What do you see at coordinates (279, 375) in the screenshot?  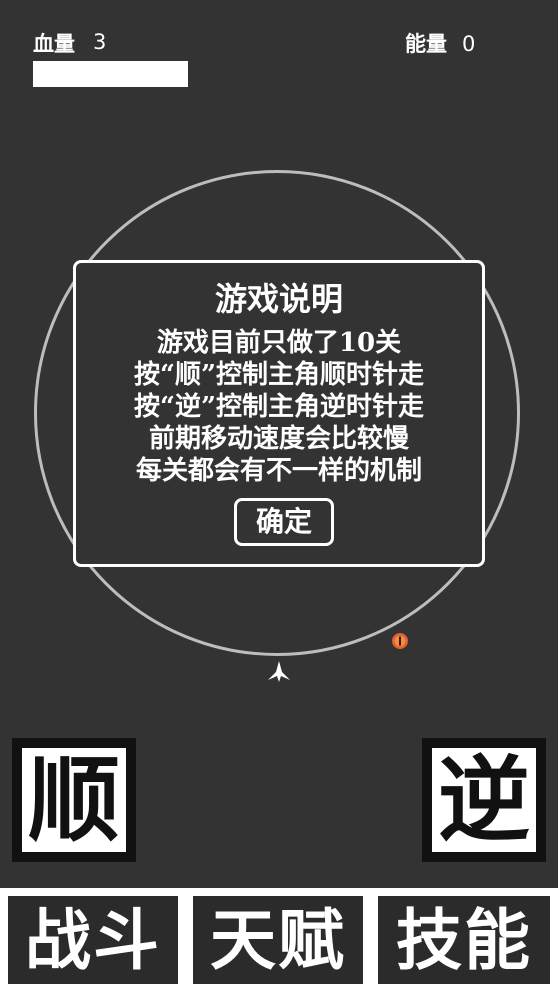 I see `dialog-line: 按“顺”控制主角顺时针走` at bounding box center [279, 375].